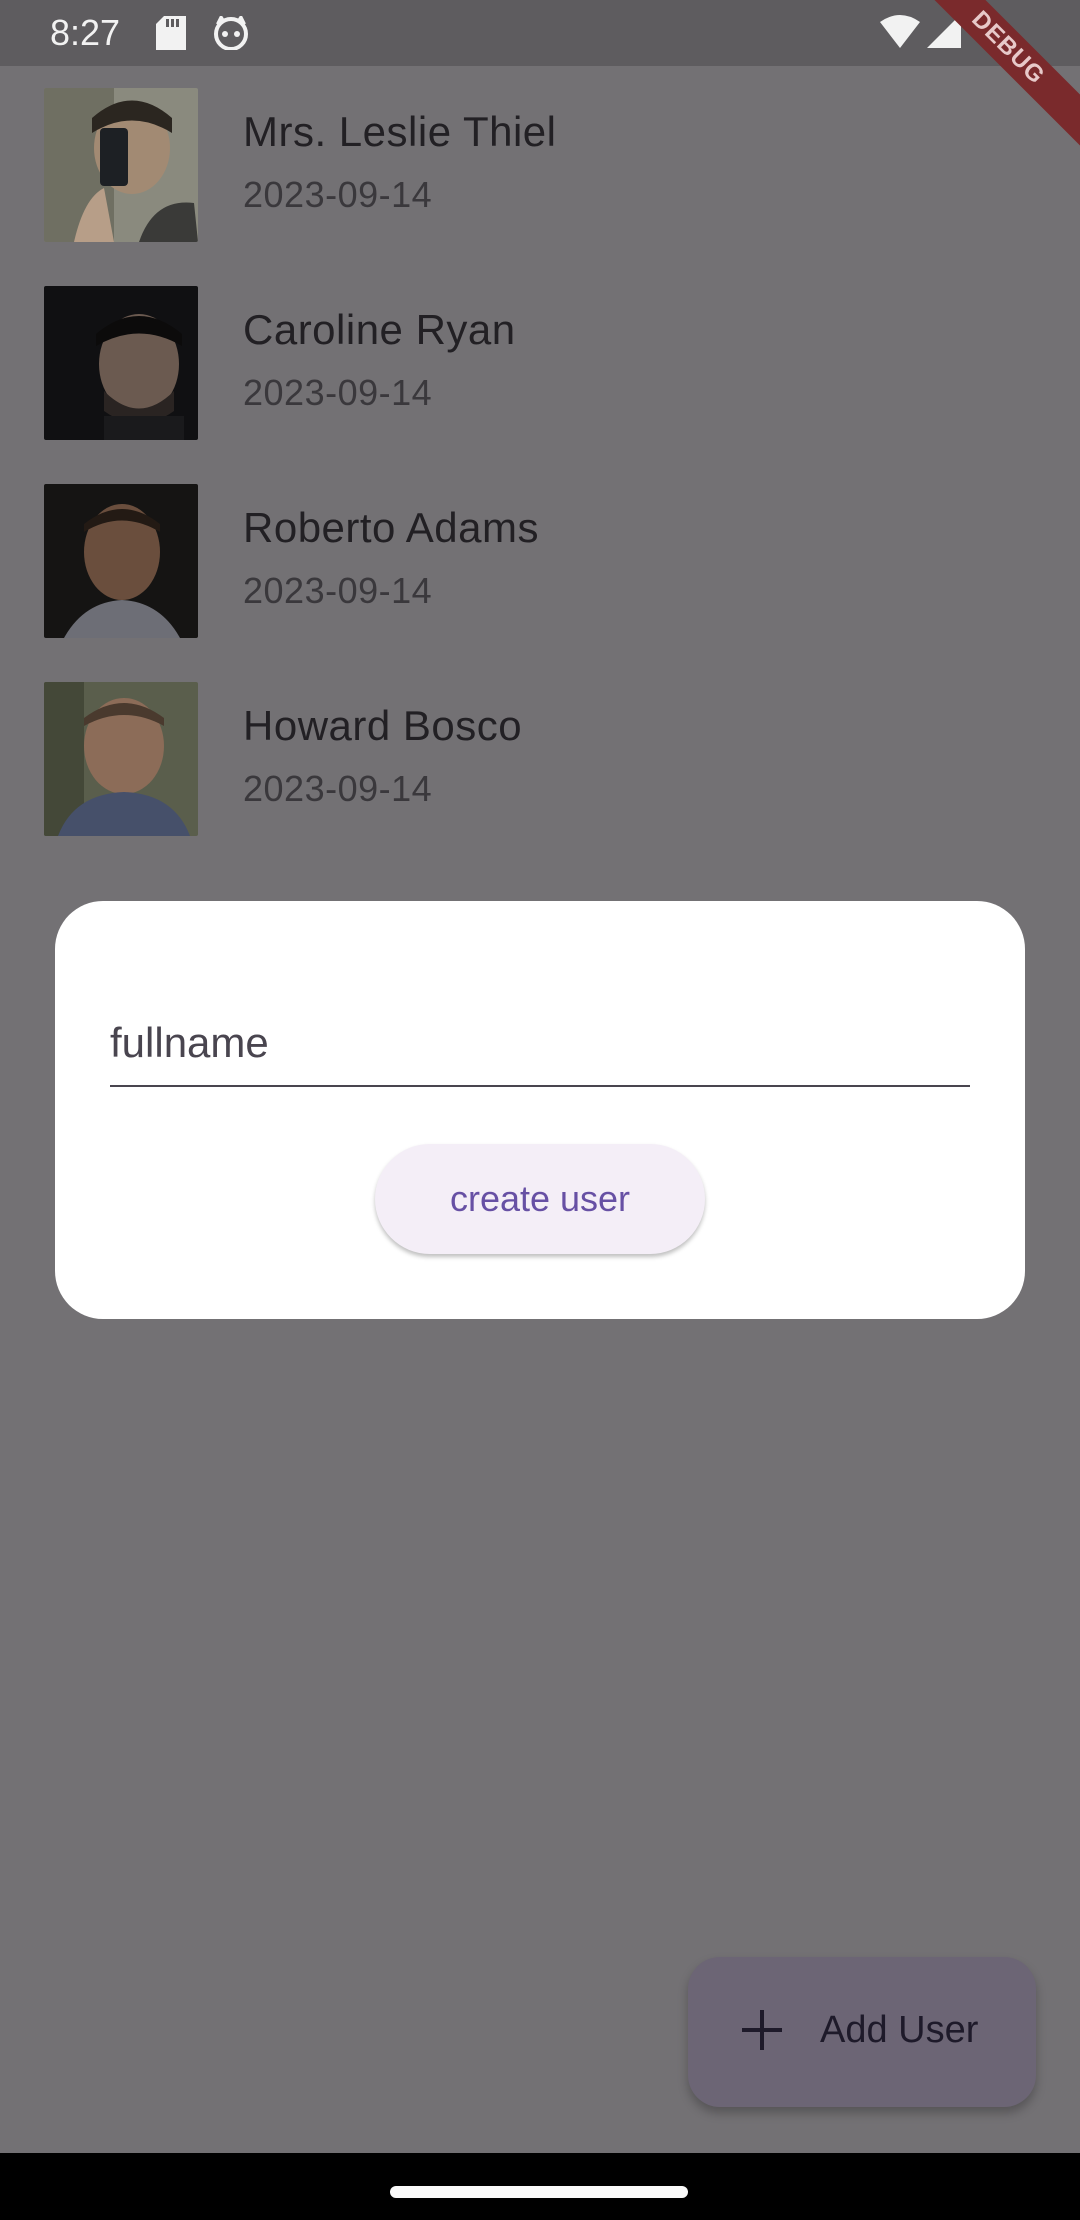 The width and height of the screenshot is (1080, 2220). What do you see at coordinates (540, 1199) in the screenshot?
I see `create-user-button: create user` at bounding box center [540, 1199].